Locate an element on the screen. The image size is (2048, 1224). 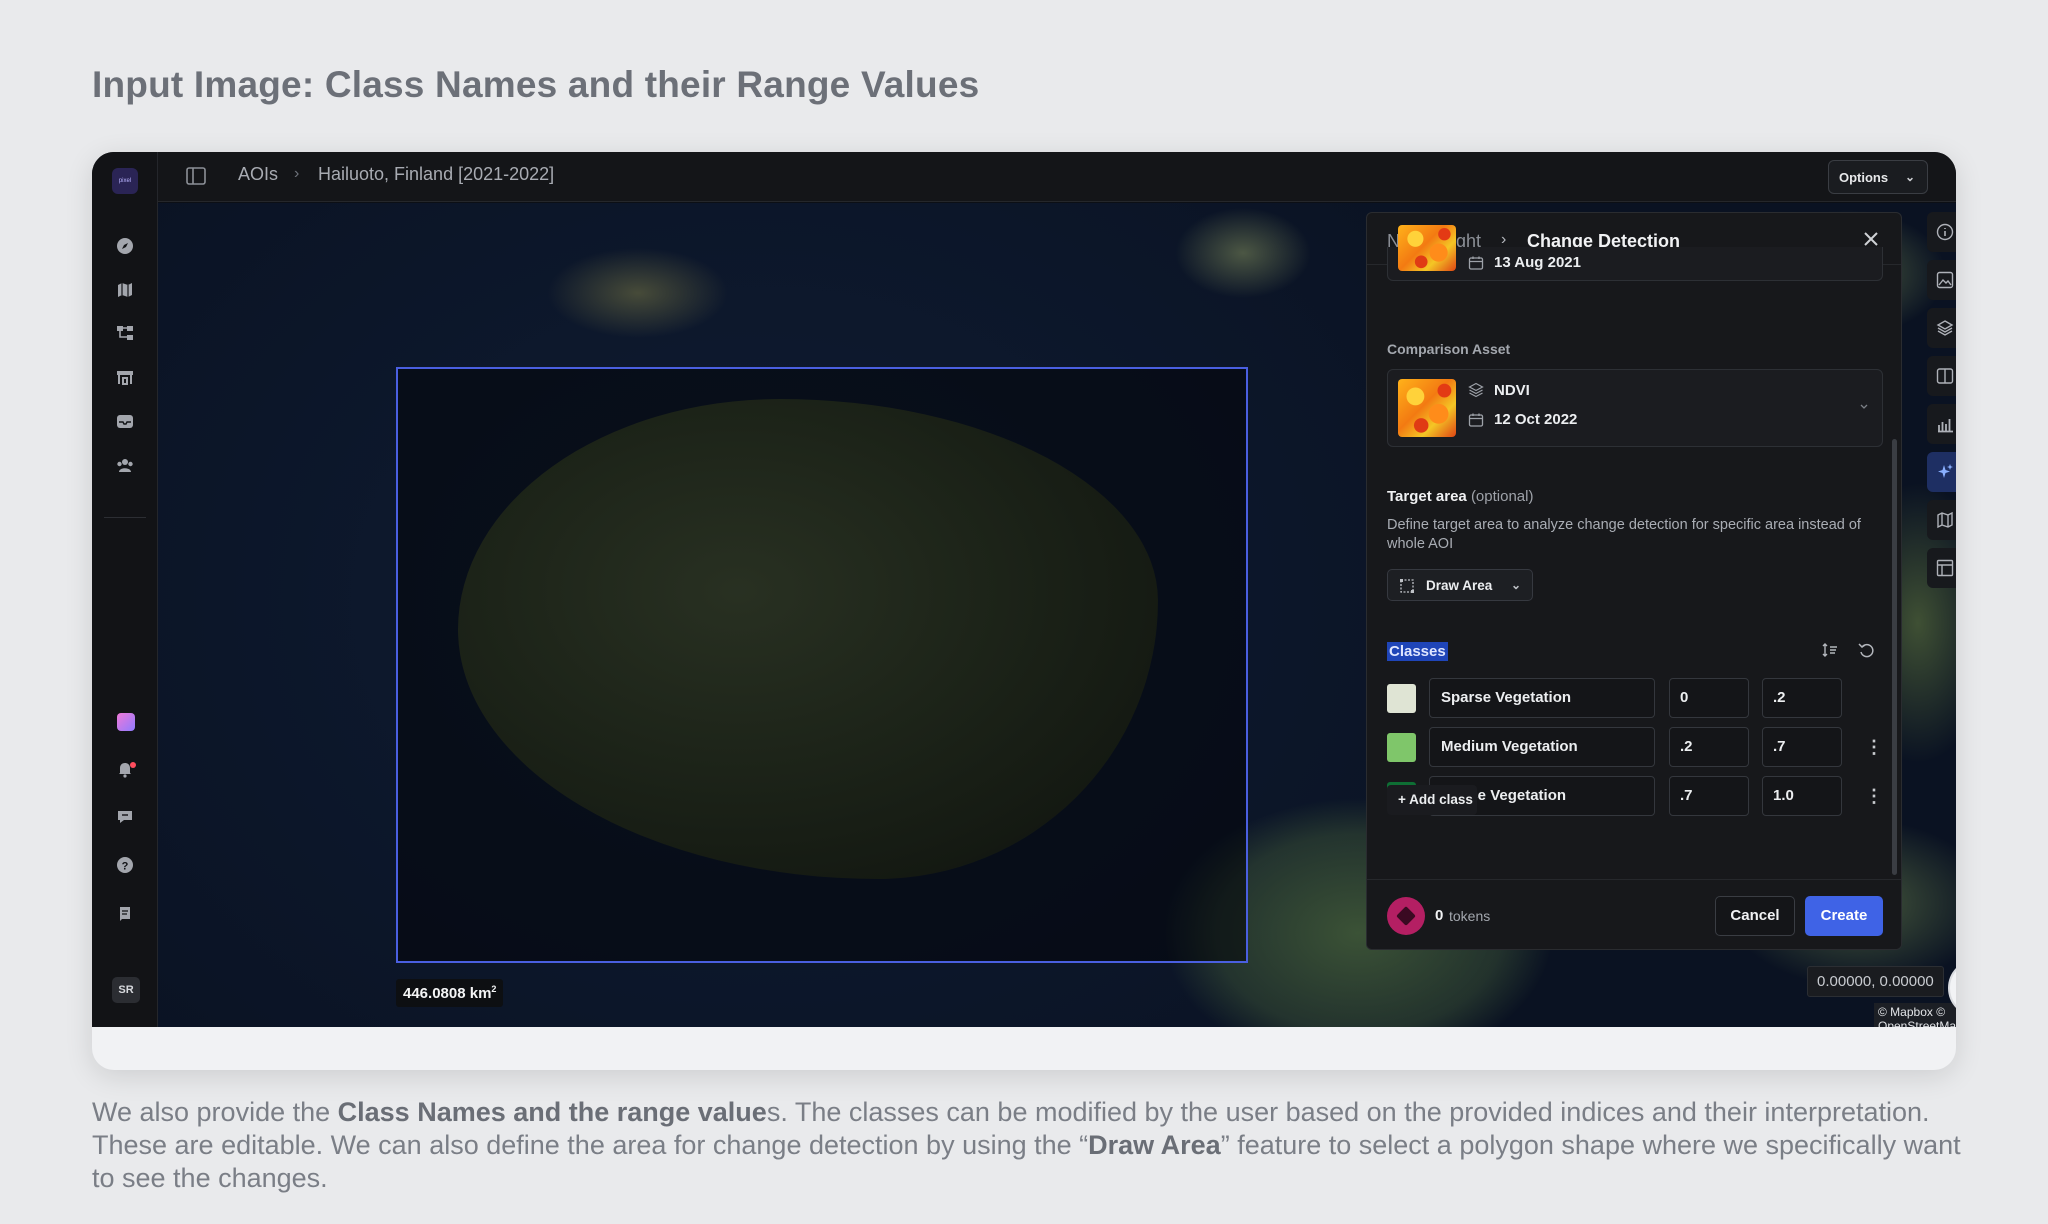
token-label: tokens is located at coordinates (1470, 916).